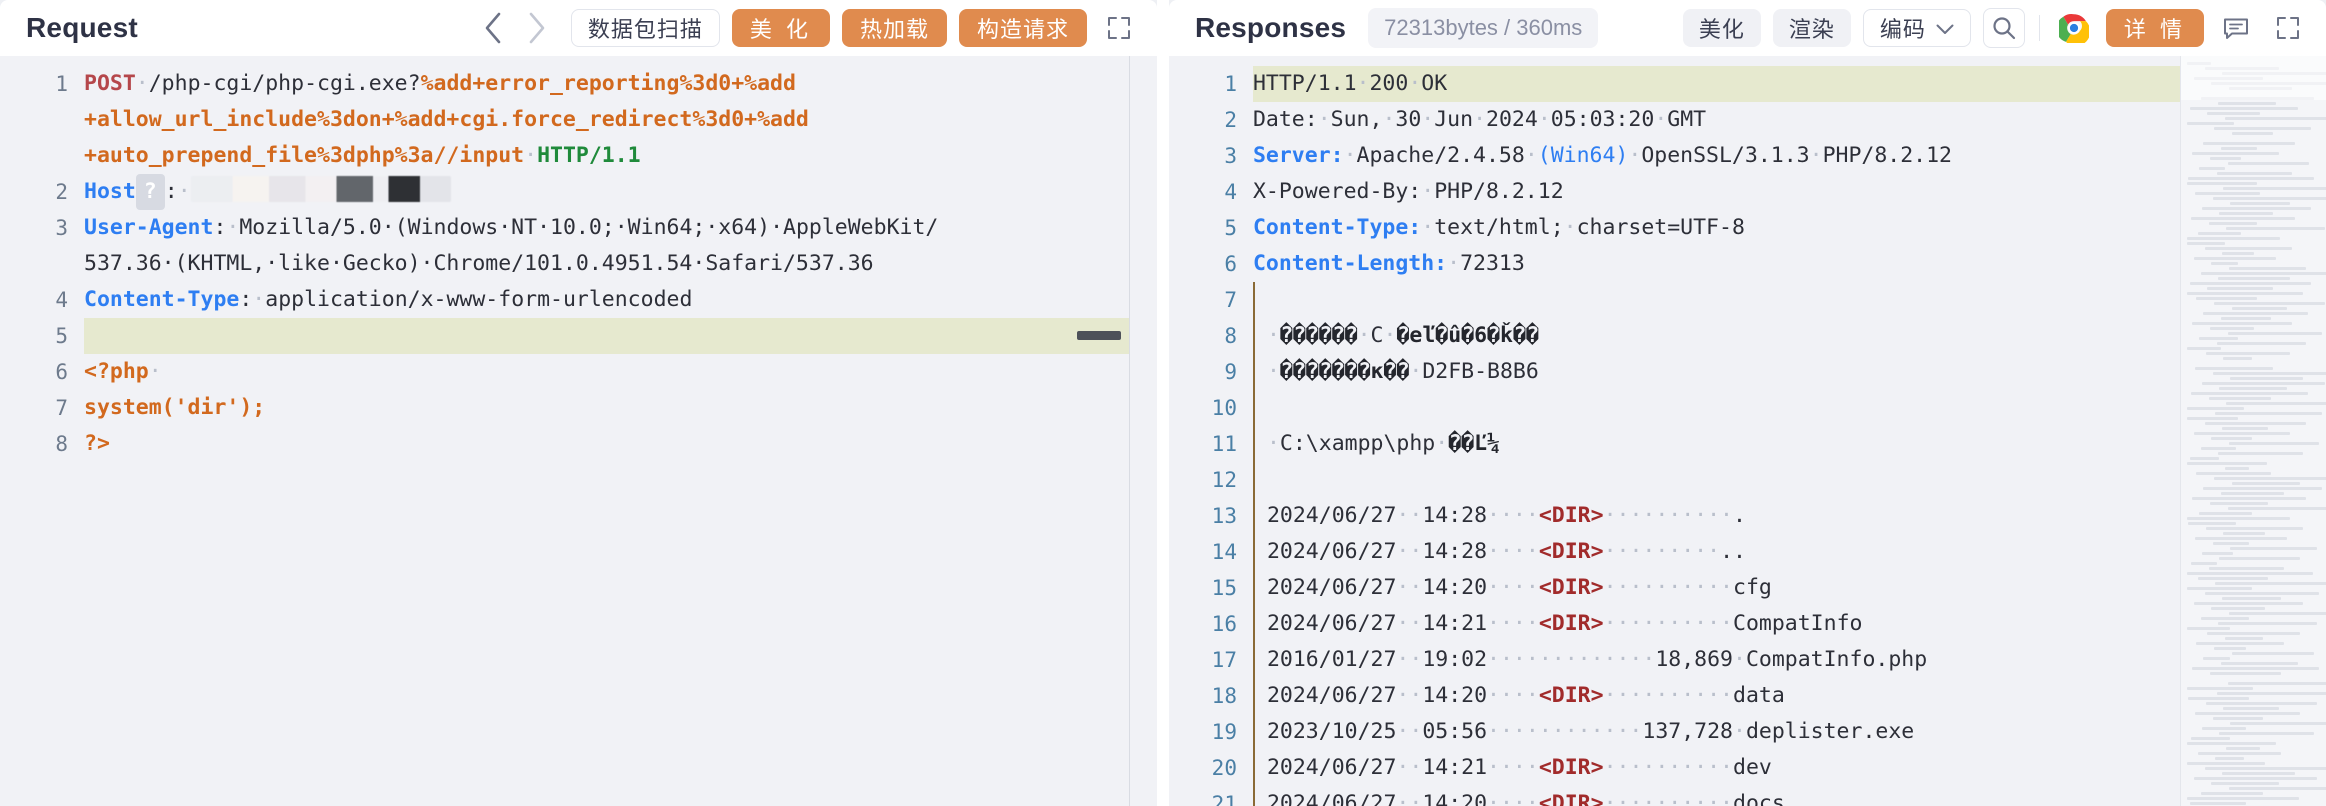 The image size is (2326, 806). What do you see at coordinates (1716, 372) in the screenshot?
I see `code-line: ·�������ĸ��·D2FB-B8B6` at bounding box center [1716, 372].